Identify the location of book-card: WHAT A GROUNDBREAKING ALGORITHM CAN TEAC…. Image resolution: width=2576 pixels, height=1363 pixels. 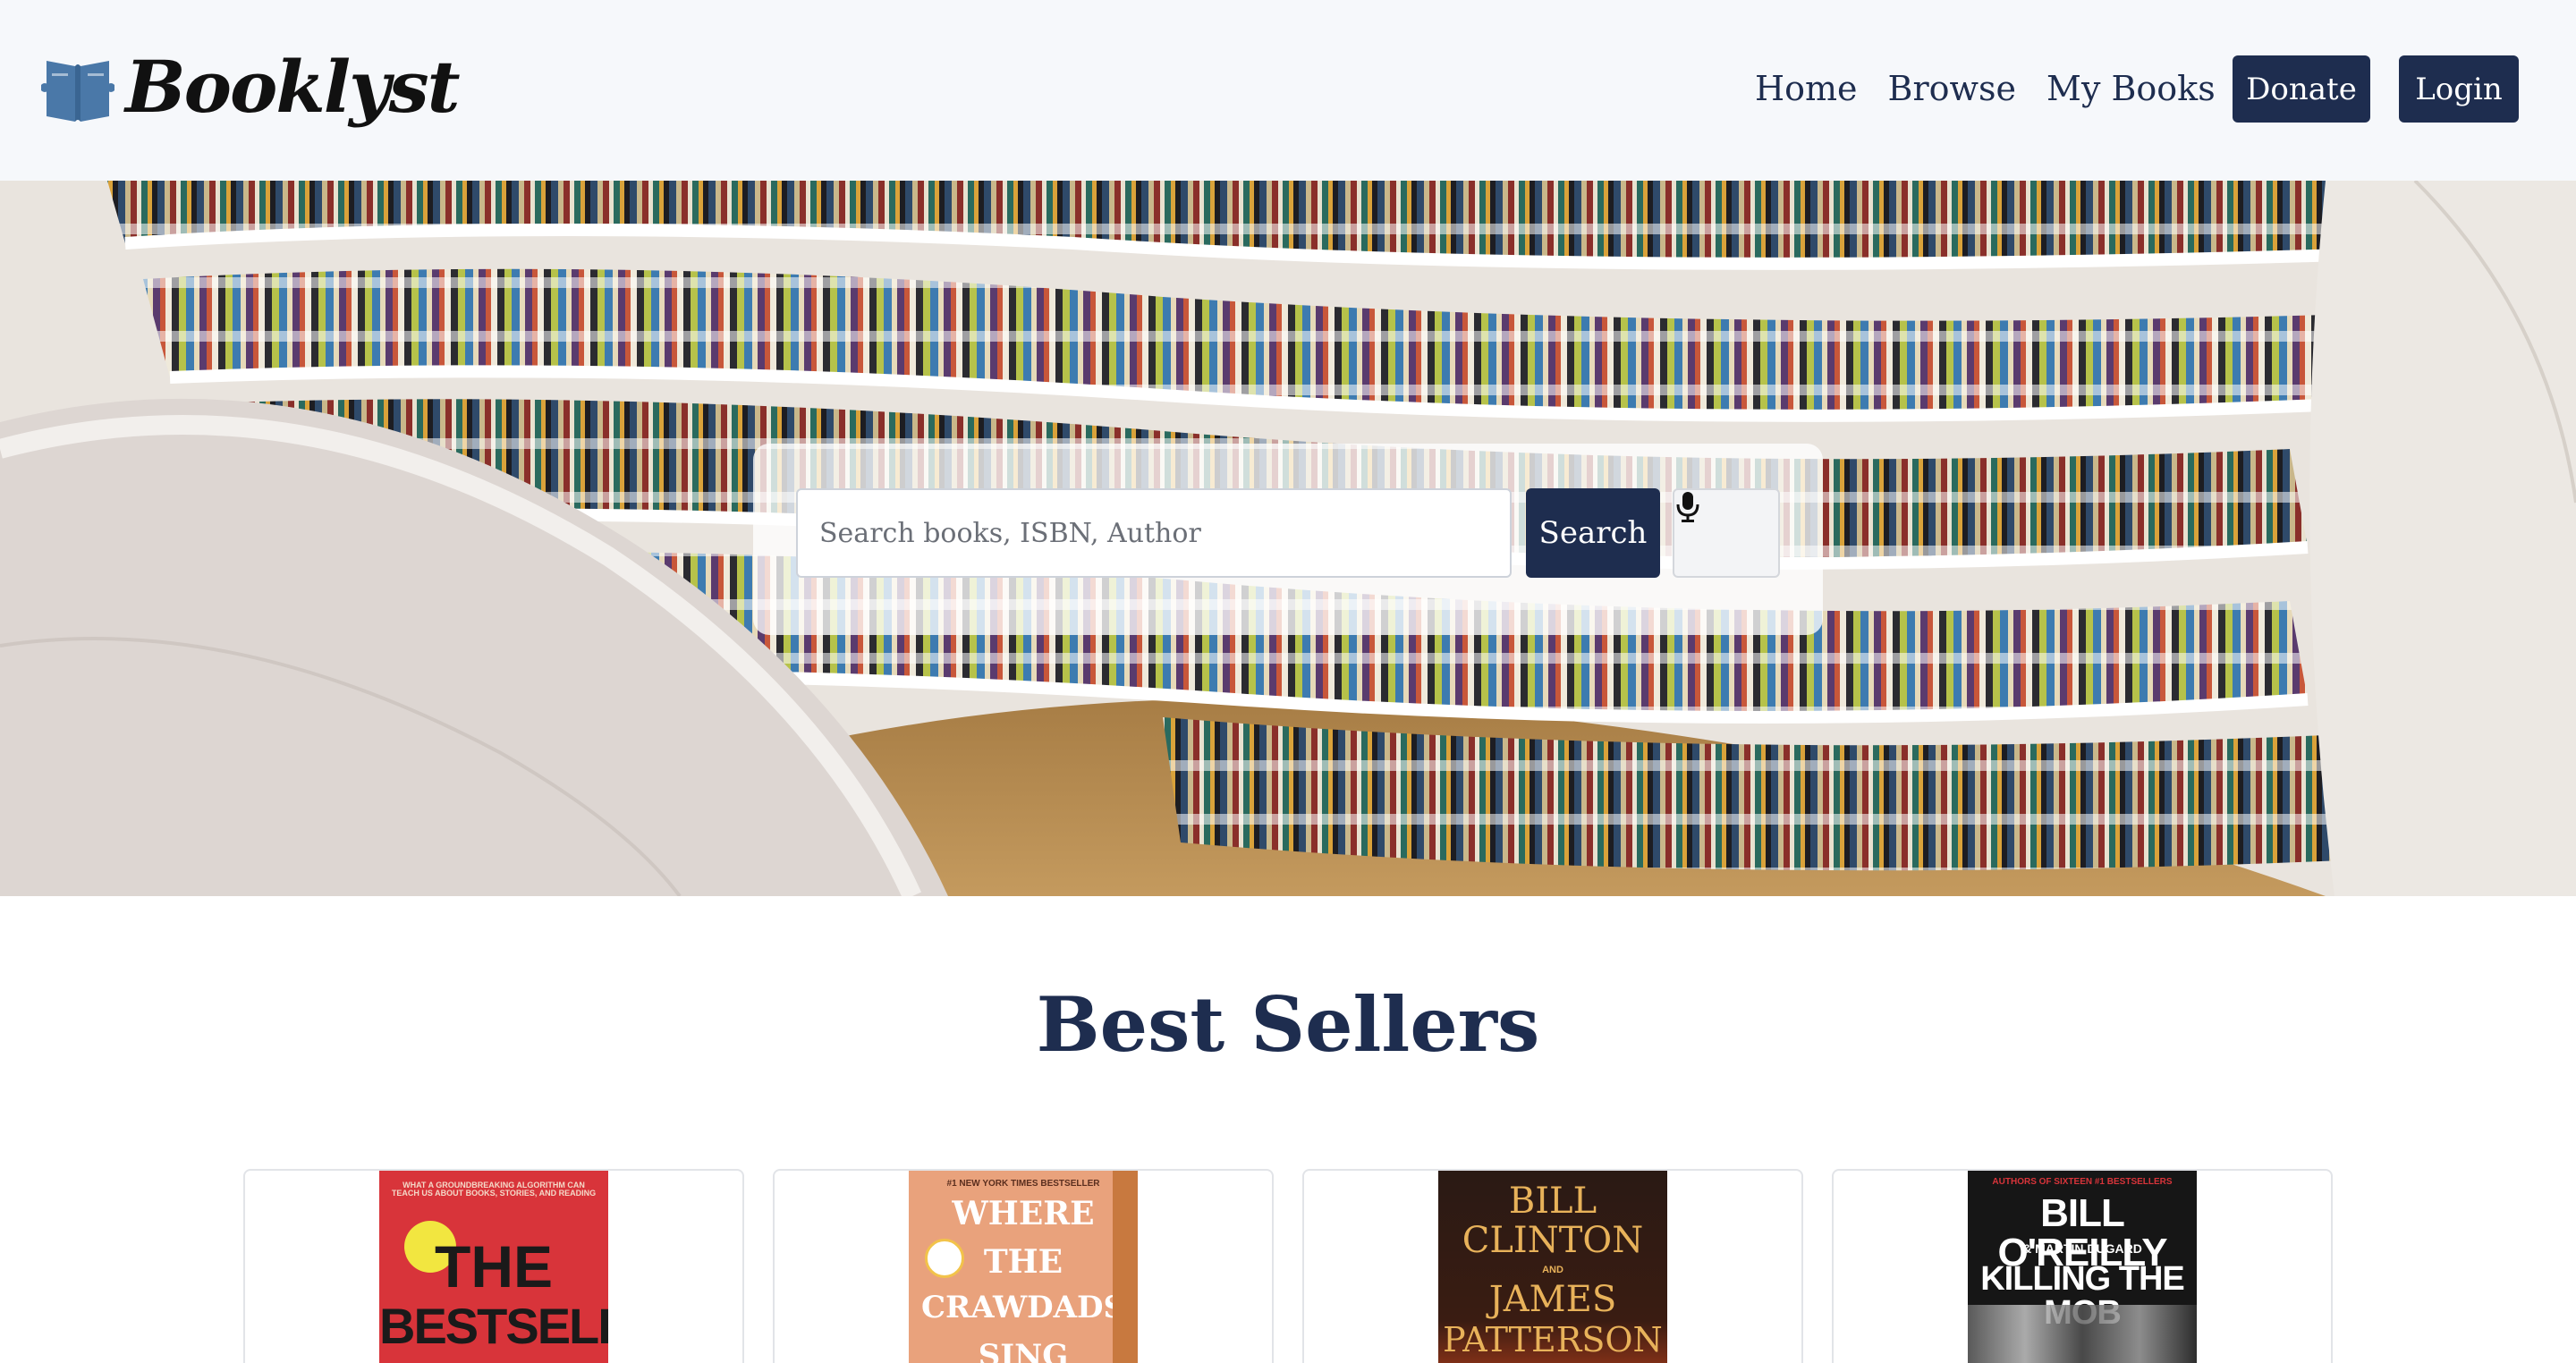
(493, 1266).